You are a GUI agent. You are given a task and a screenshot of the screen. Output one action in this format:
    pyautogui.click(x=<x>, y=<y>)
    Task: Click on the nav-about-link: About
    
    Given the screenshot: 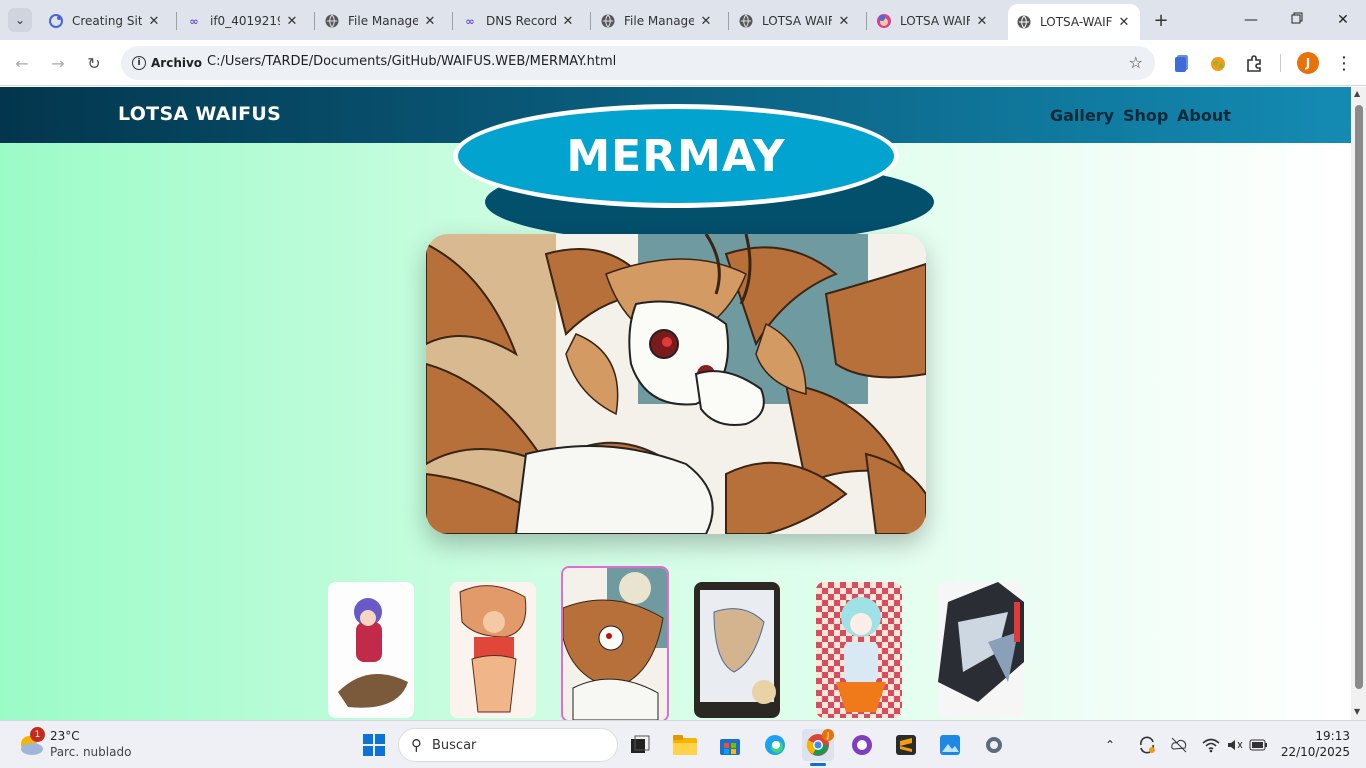 What is the action you would take?
    pyautogui.click(x=1204, y=115)
    